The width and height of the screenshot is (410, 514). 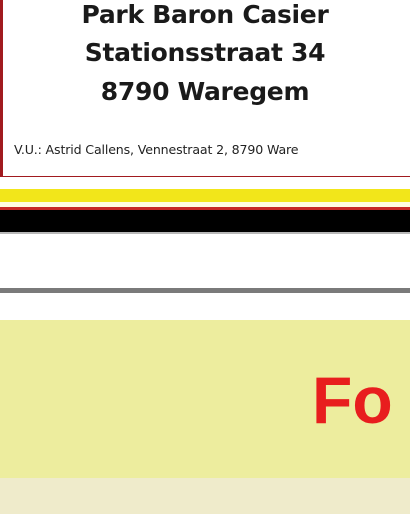 I want to click on flag-stripe-yellow, so click(x=205, y=195).